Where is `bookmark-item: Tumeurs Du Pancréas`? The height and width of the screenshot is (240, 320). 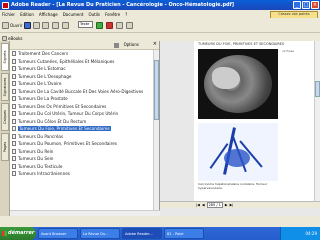 bookmark-item: Tumeurs Du Pancréas is located at coordinates (83, 137).